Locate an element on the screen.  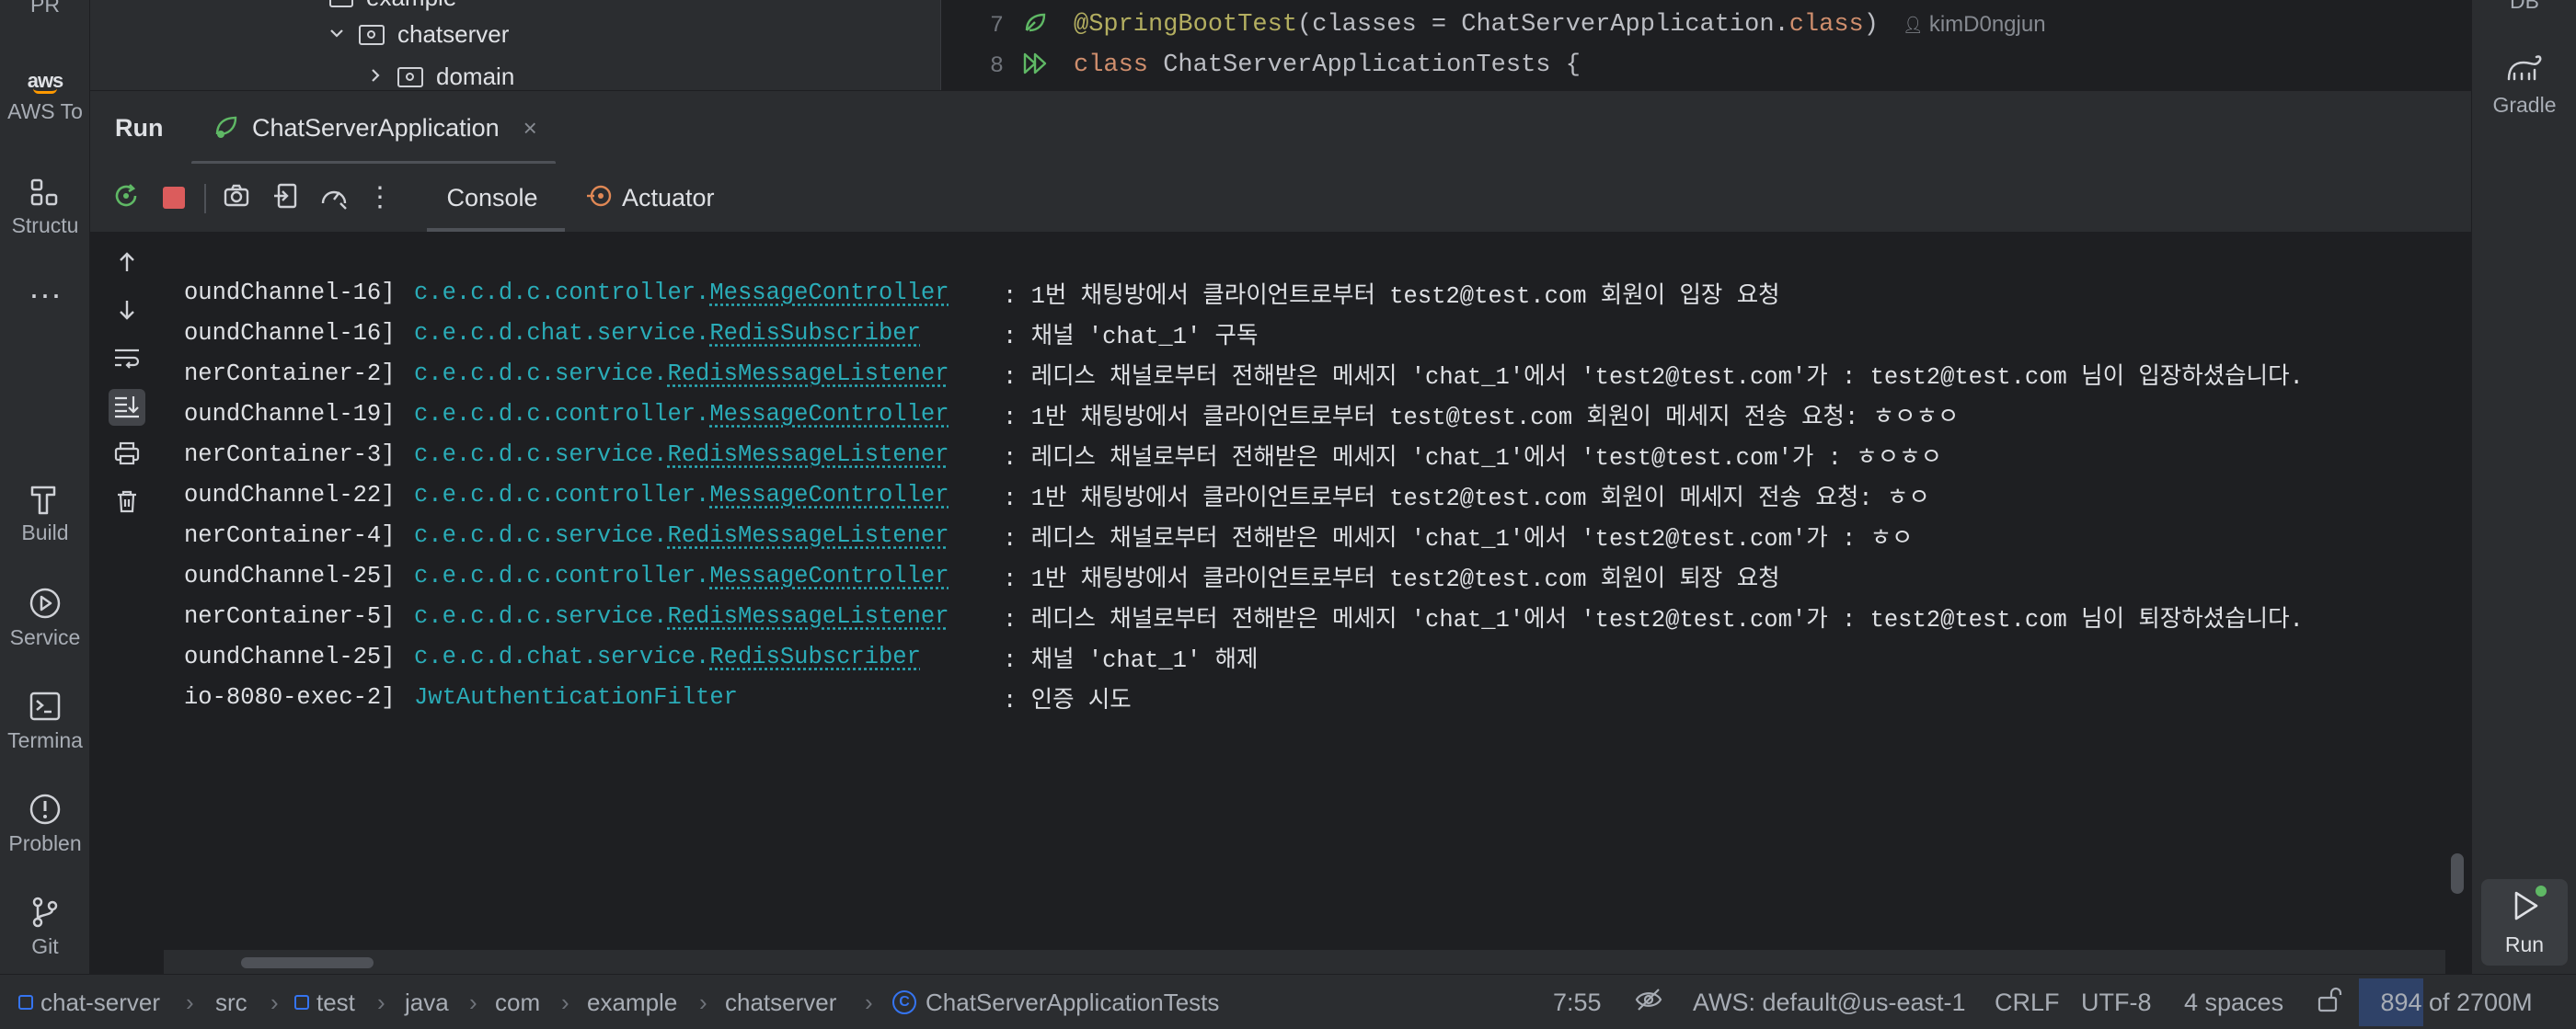
problems-tool: Problen is located at coordinates (45, 823).